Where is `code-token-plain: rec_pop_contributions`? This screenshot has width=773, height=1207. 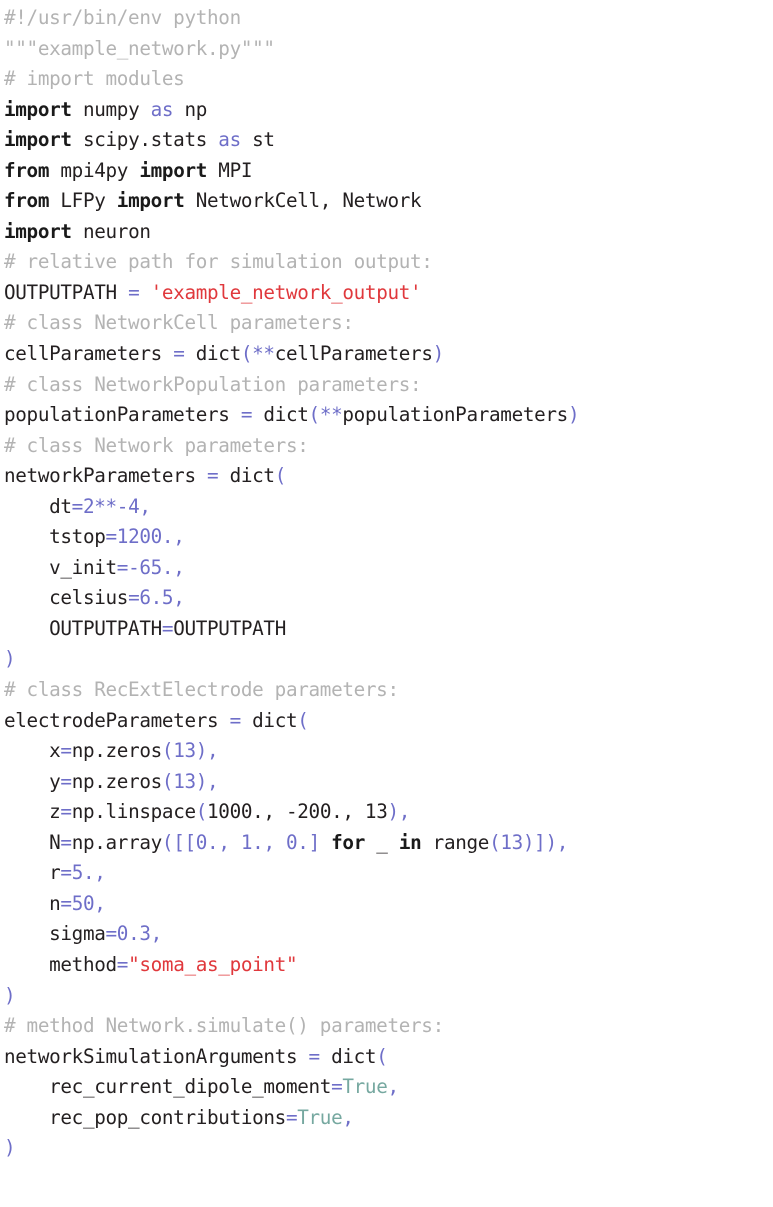 code-token-plain: rec_pop_contributions is located at coordinates (145, 1117).